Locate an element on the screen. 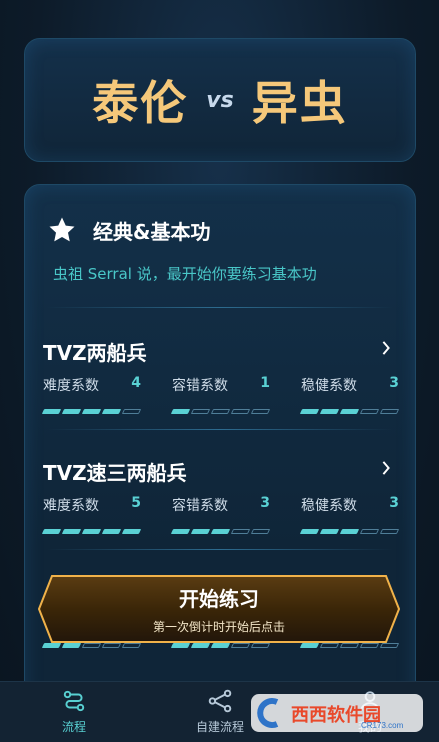  exercise-item-partial is located at coordinates (220, 653).